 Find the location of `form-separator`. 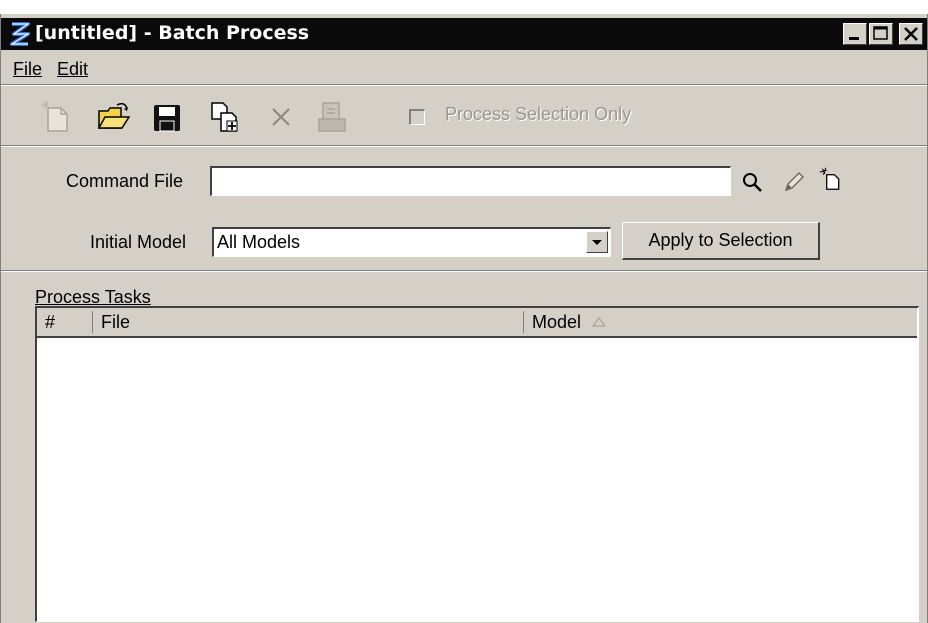

form-separator is located at coordinates (464, 271).